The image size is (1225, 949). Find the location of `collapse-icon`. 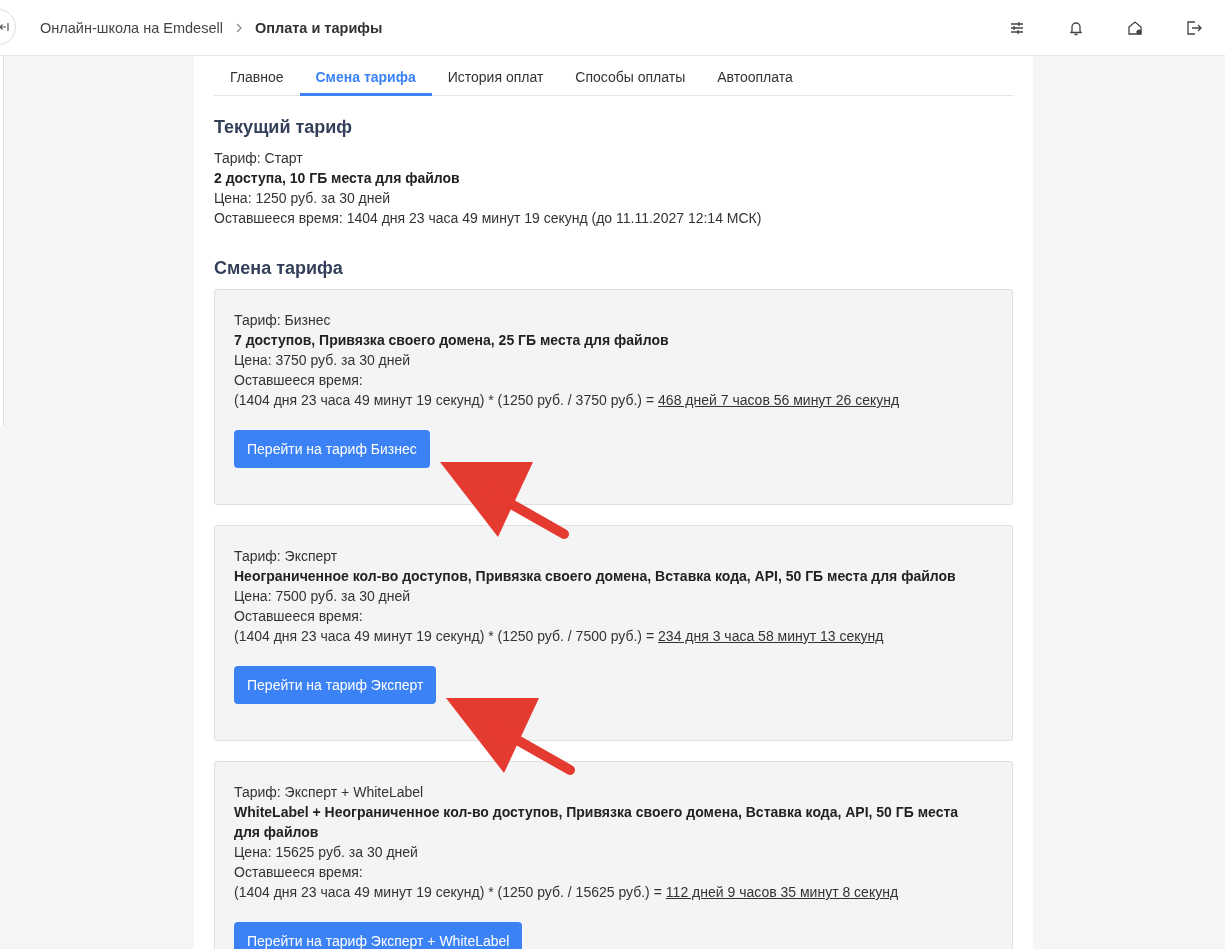

collapse-icon is located at coordinates (4, 27).